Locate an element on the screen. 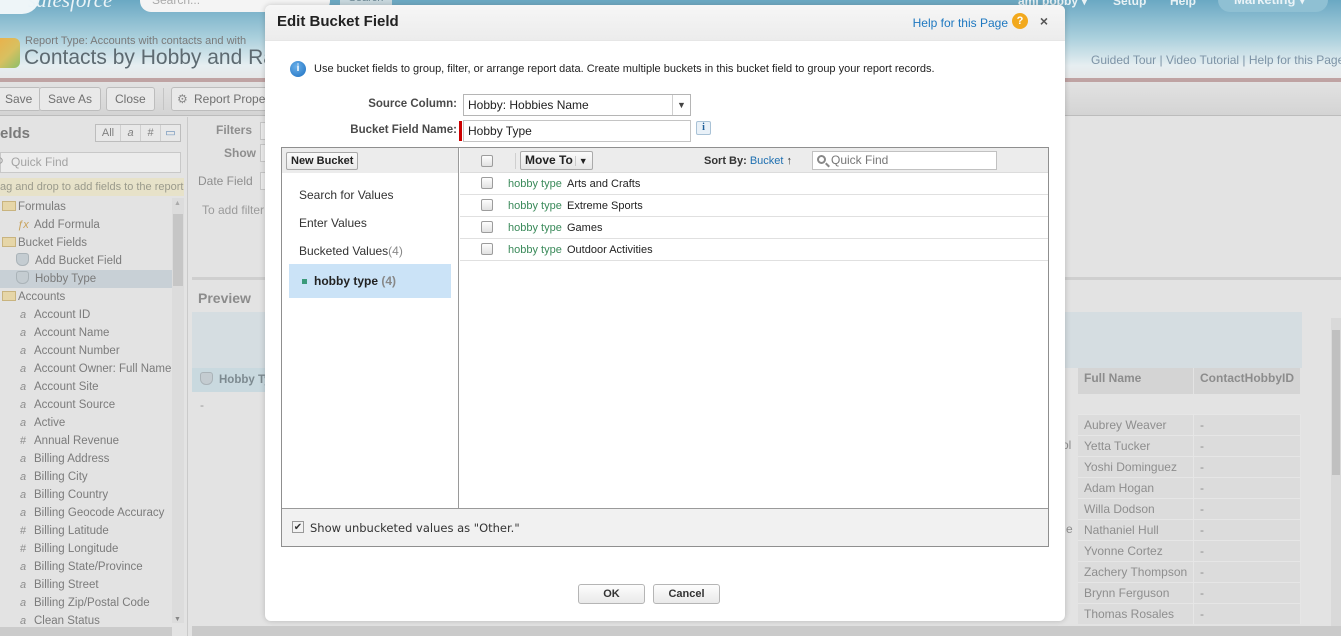  report-icon is located at coordinates (10, 53).